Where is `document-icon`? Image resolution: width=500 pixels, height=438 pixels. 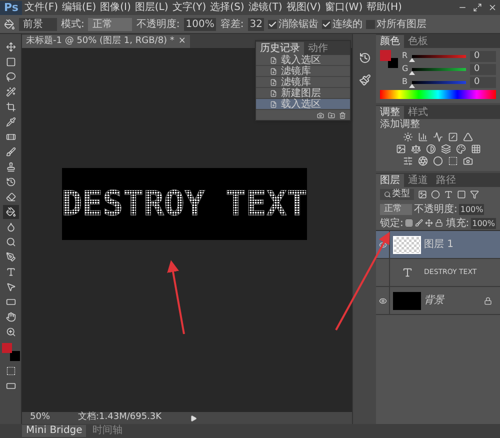 document-icon is located at coordinates (273, 104).